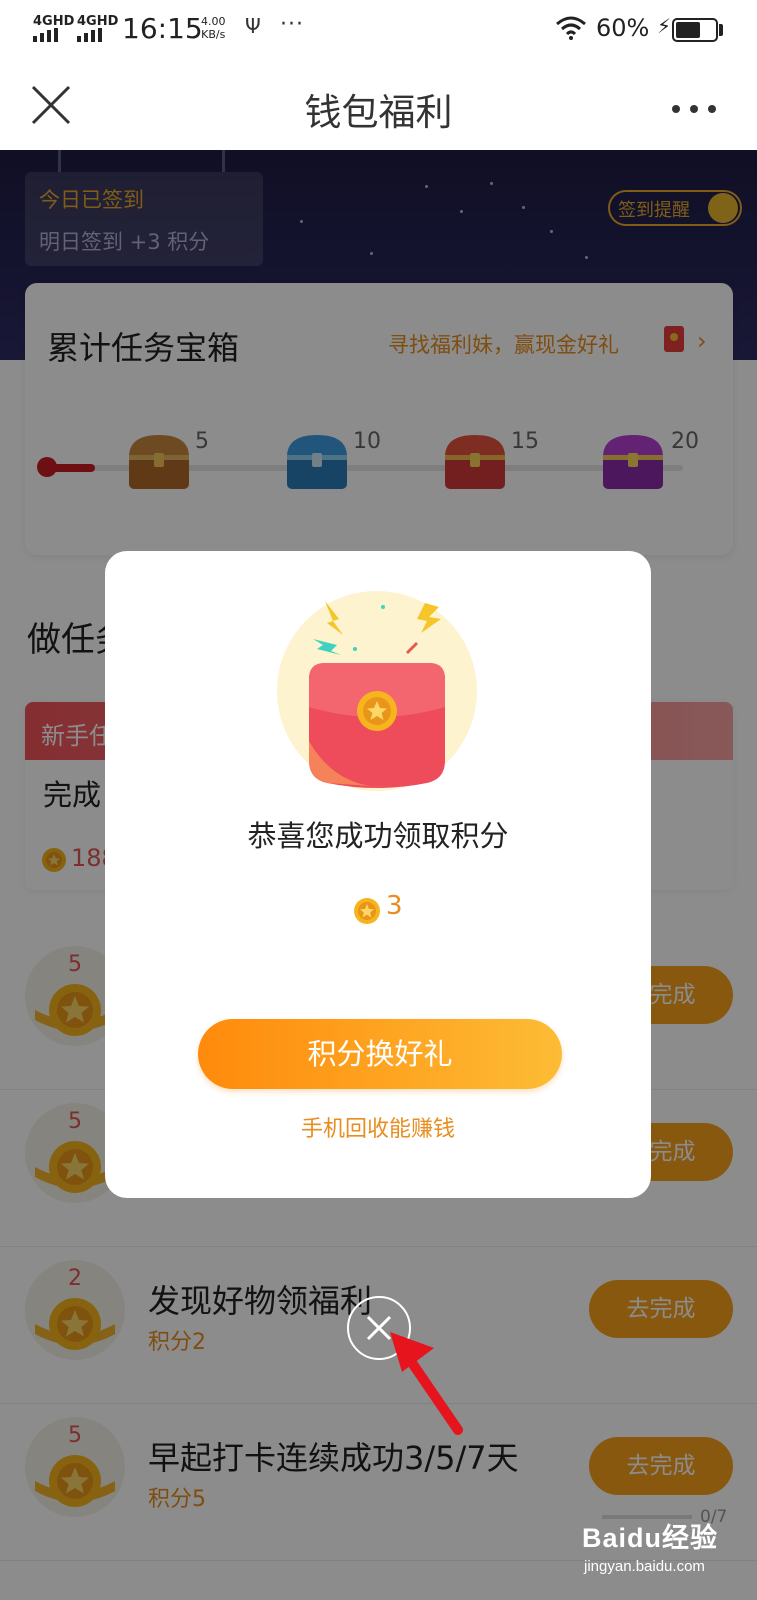 The width and height of the screenshot is (757, 1600). I want to click on watermark-brand: Baidu经验, so click(650, 1538).